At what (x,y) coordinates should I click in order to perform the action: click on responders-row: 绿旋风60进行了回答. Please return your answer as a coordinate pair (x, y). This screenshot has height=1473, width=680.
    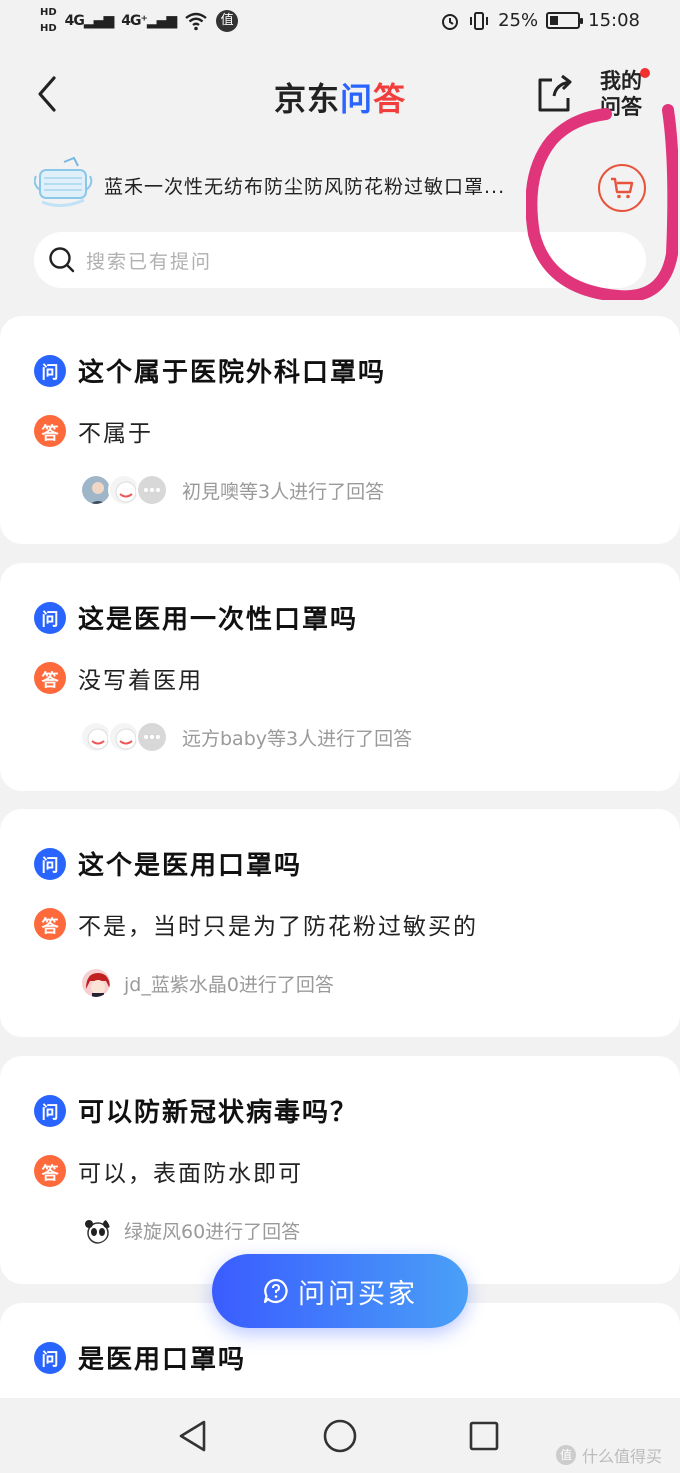
    Looking at the image, I should click on (190, 1230).